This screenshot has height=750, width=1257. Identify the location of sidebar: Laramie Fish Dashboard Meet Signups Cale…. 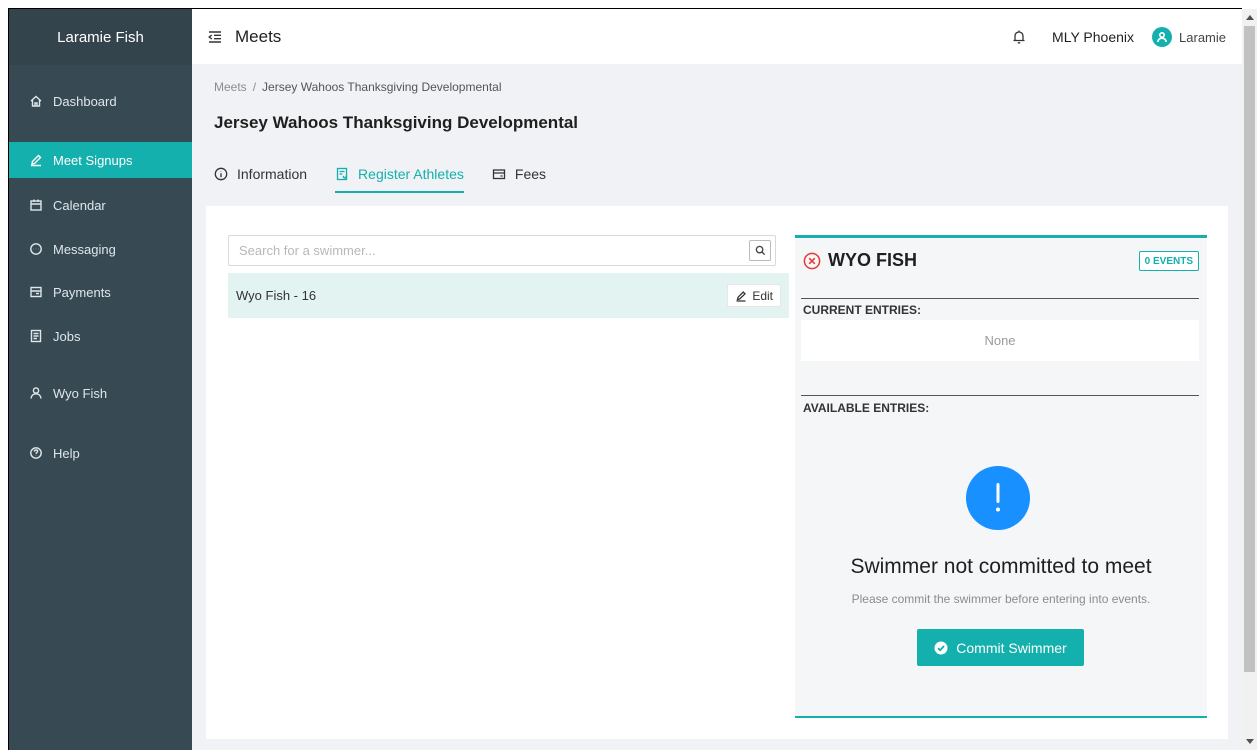
(100, 379).